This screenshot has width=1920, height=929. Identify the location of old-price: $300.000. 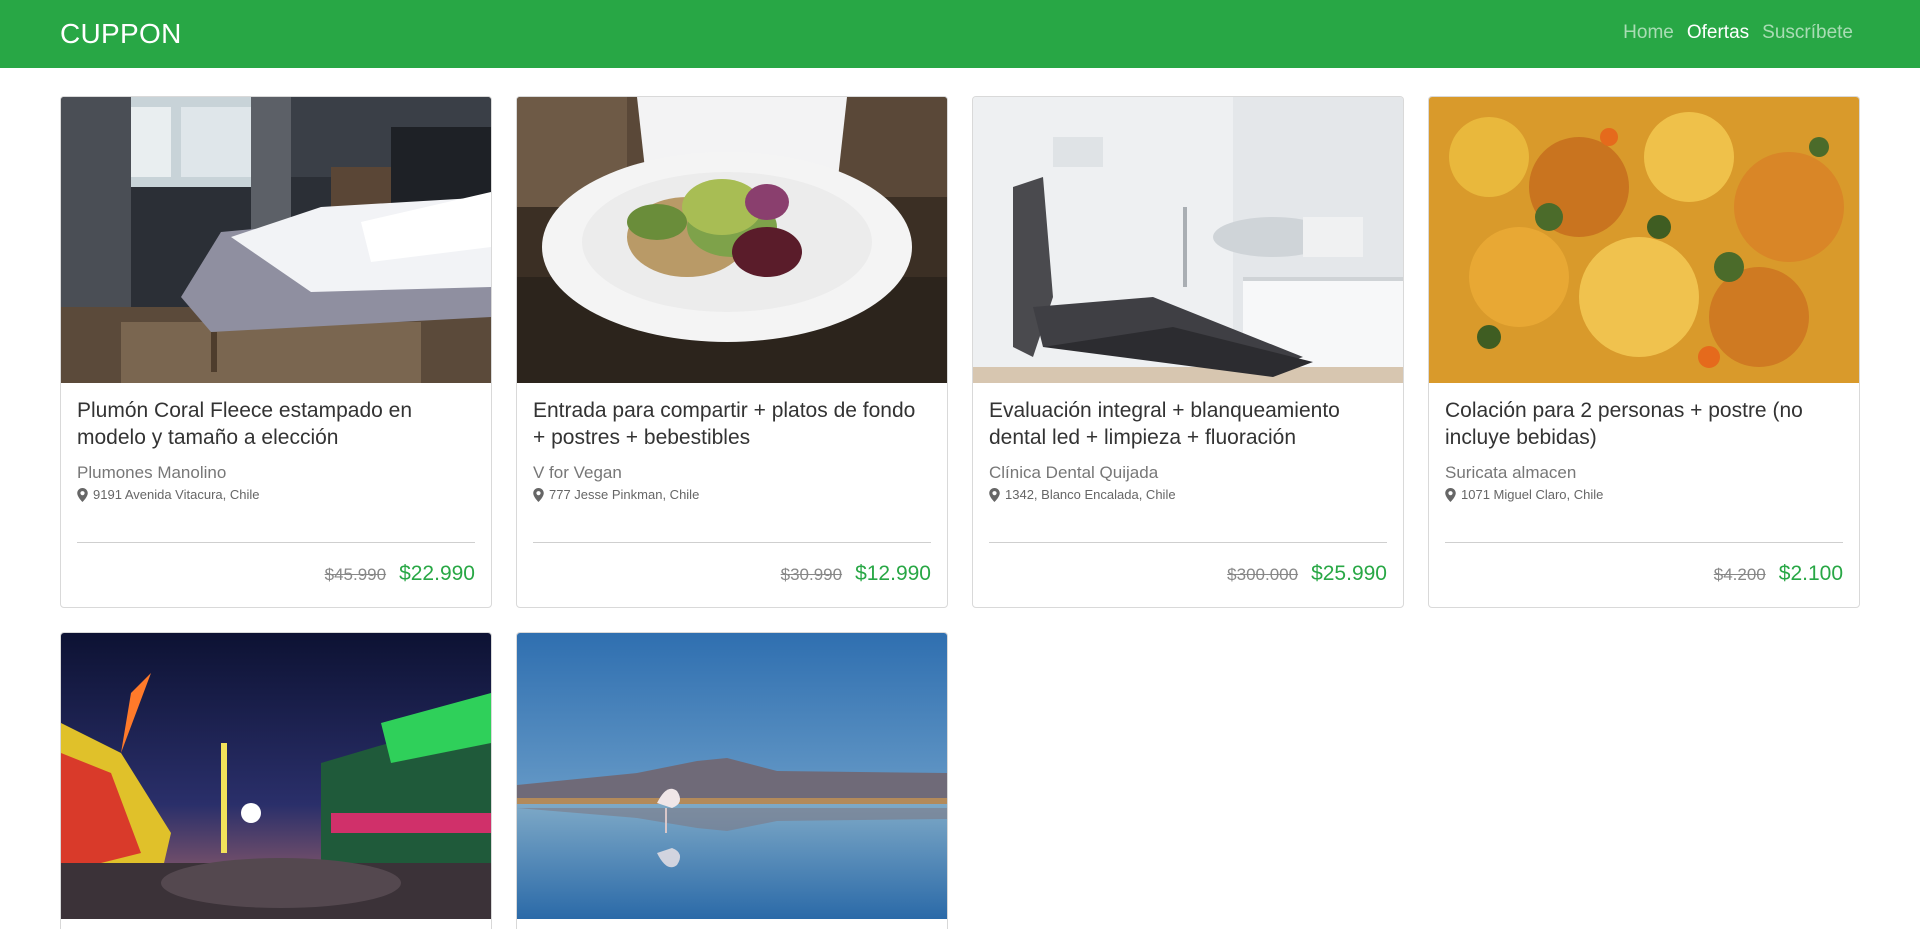
(1263, 574).